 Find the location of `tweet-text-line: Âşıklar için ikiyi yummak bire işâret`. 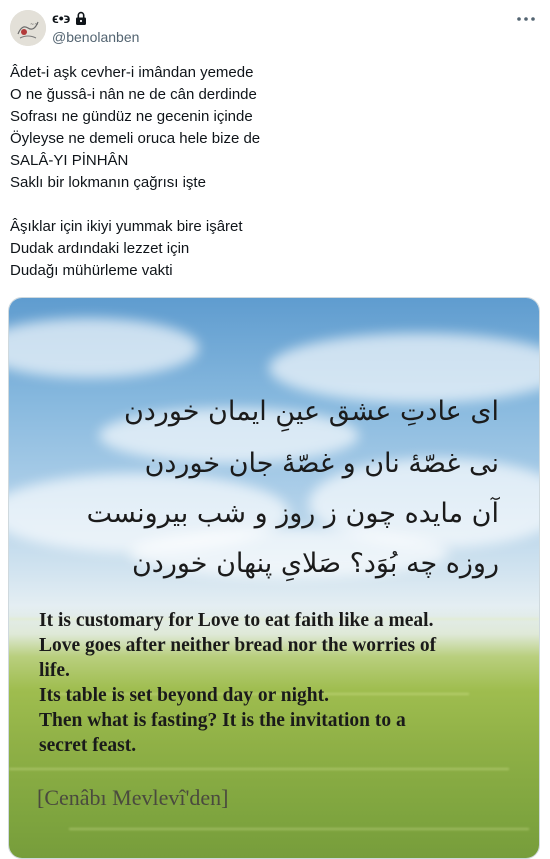

tweet-text-line: Âşıklar için ikiyi yummak bire işâret is located at coordinates (126, 226).